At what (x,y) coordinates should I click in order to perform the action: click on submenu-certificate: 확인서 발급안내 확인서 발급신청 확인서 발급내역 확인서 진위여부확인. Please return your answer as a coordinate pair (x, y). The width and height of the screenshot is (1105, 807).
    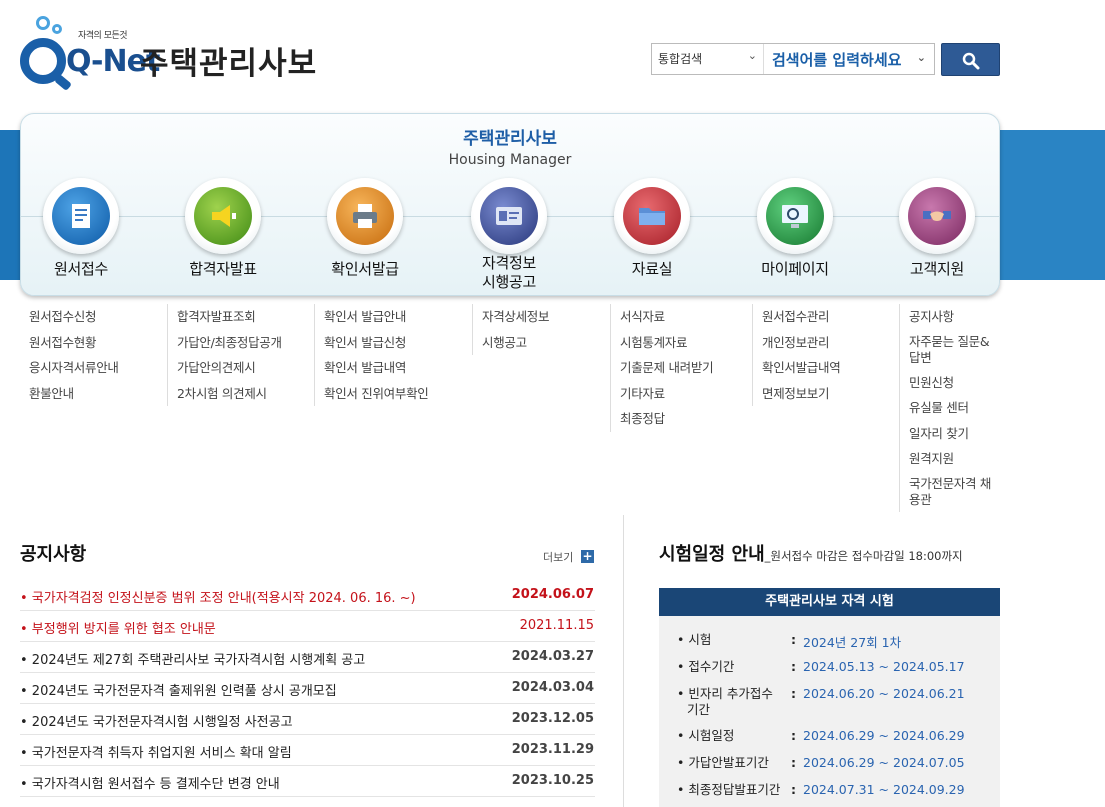
    Looking at the image, I should click on (371, 355).